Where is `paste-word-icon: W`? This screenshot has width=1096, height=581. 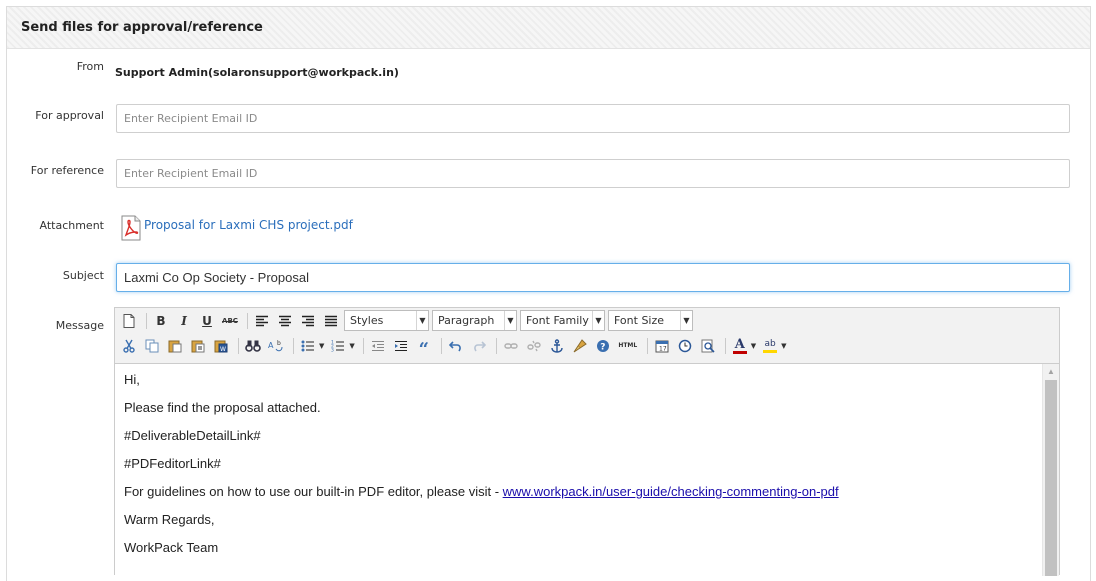
paste-word-icon: W is located at coordinates (221, 346).